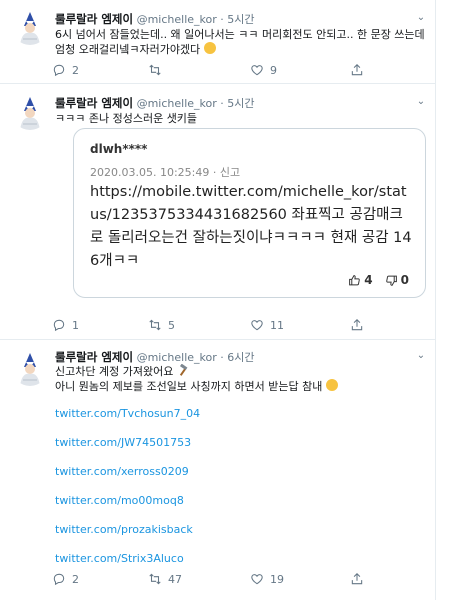  Describe the element at coordinates (124, 529) in the screenshot. I see `account-link: twitter.com/prozakisback` at that location.